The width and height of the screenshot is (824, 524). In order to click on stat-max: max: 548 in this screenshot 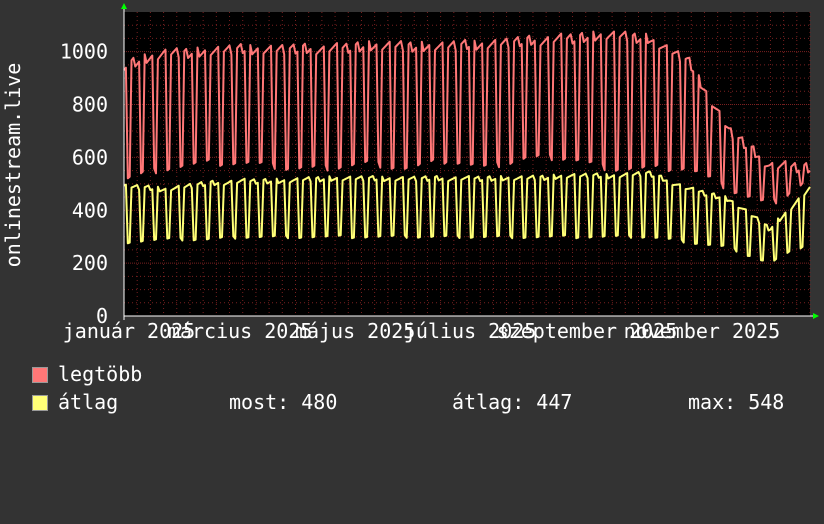, I will do `click(736, 402)`.